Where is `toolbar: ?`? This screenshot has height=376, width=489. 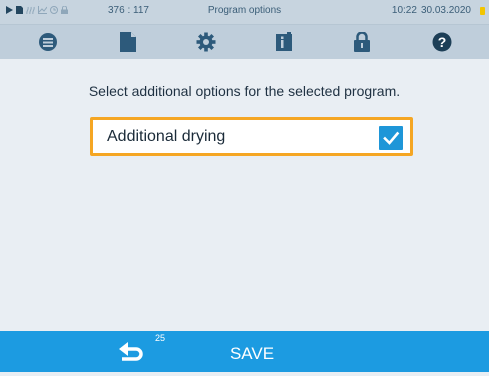
toolbar: ? is located at coordinates (244, 42).